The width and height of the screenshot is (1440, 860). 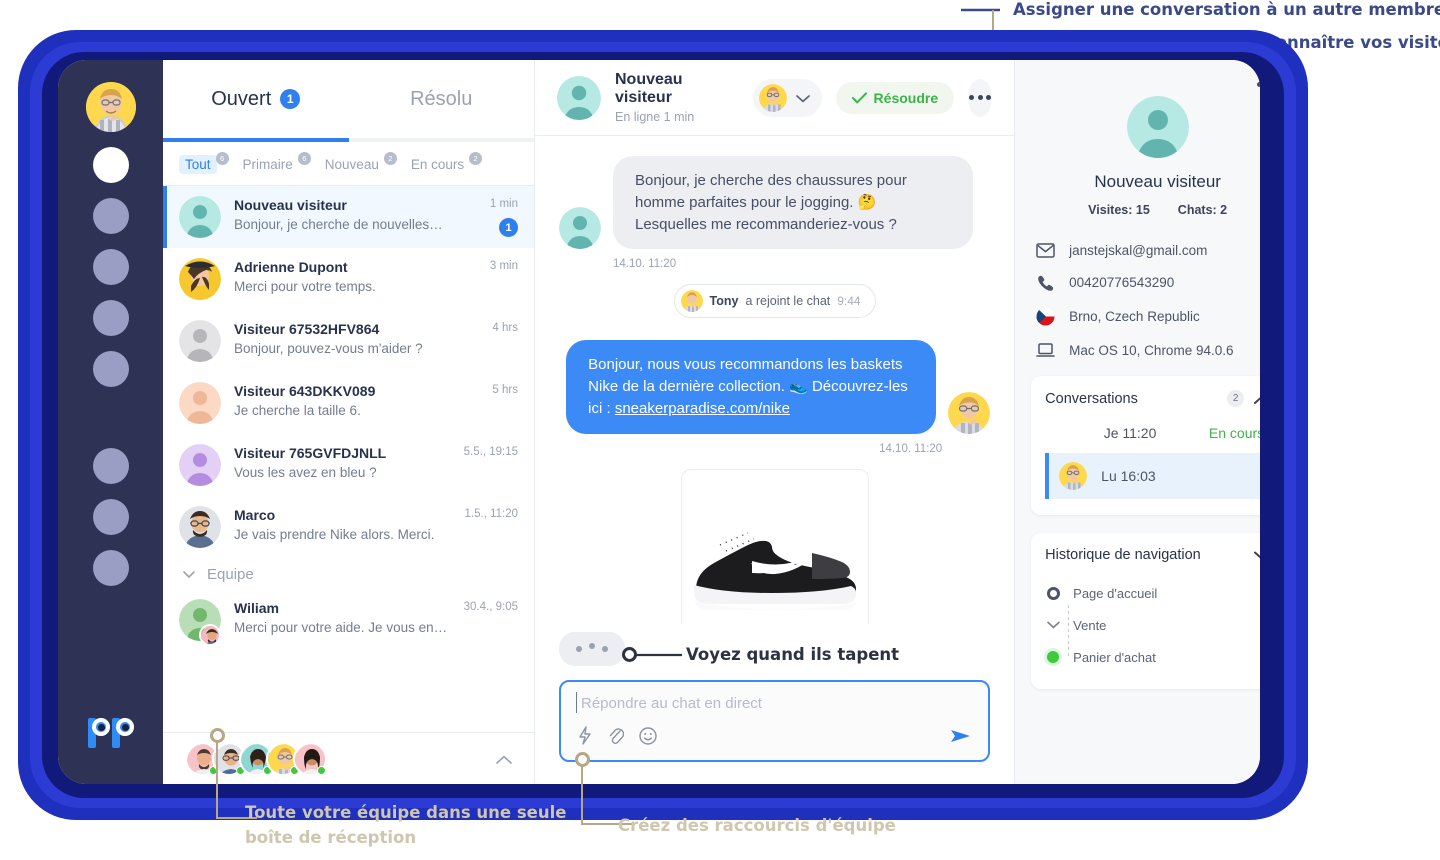 What do you see at coordinates (648, 738) in the screenshot?
I see `emoji-icon` at bounding box center [648, 738].